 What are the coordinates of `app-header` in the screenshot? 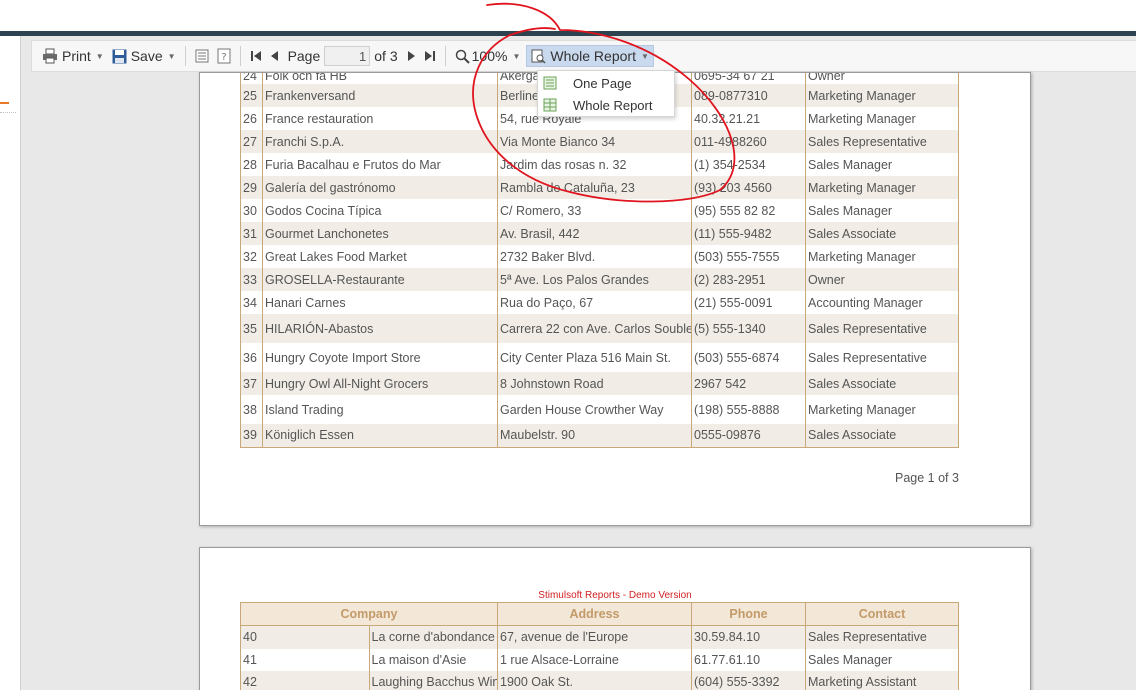 It's located at (568, 16).